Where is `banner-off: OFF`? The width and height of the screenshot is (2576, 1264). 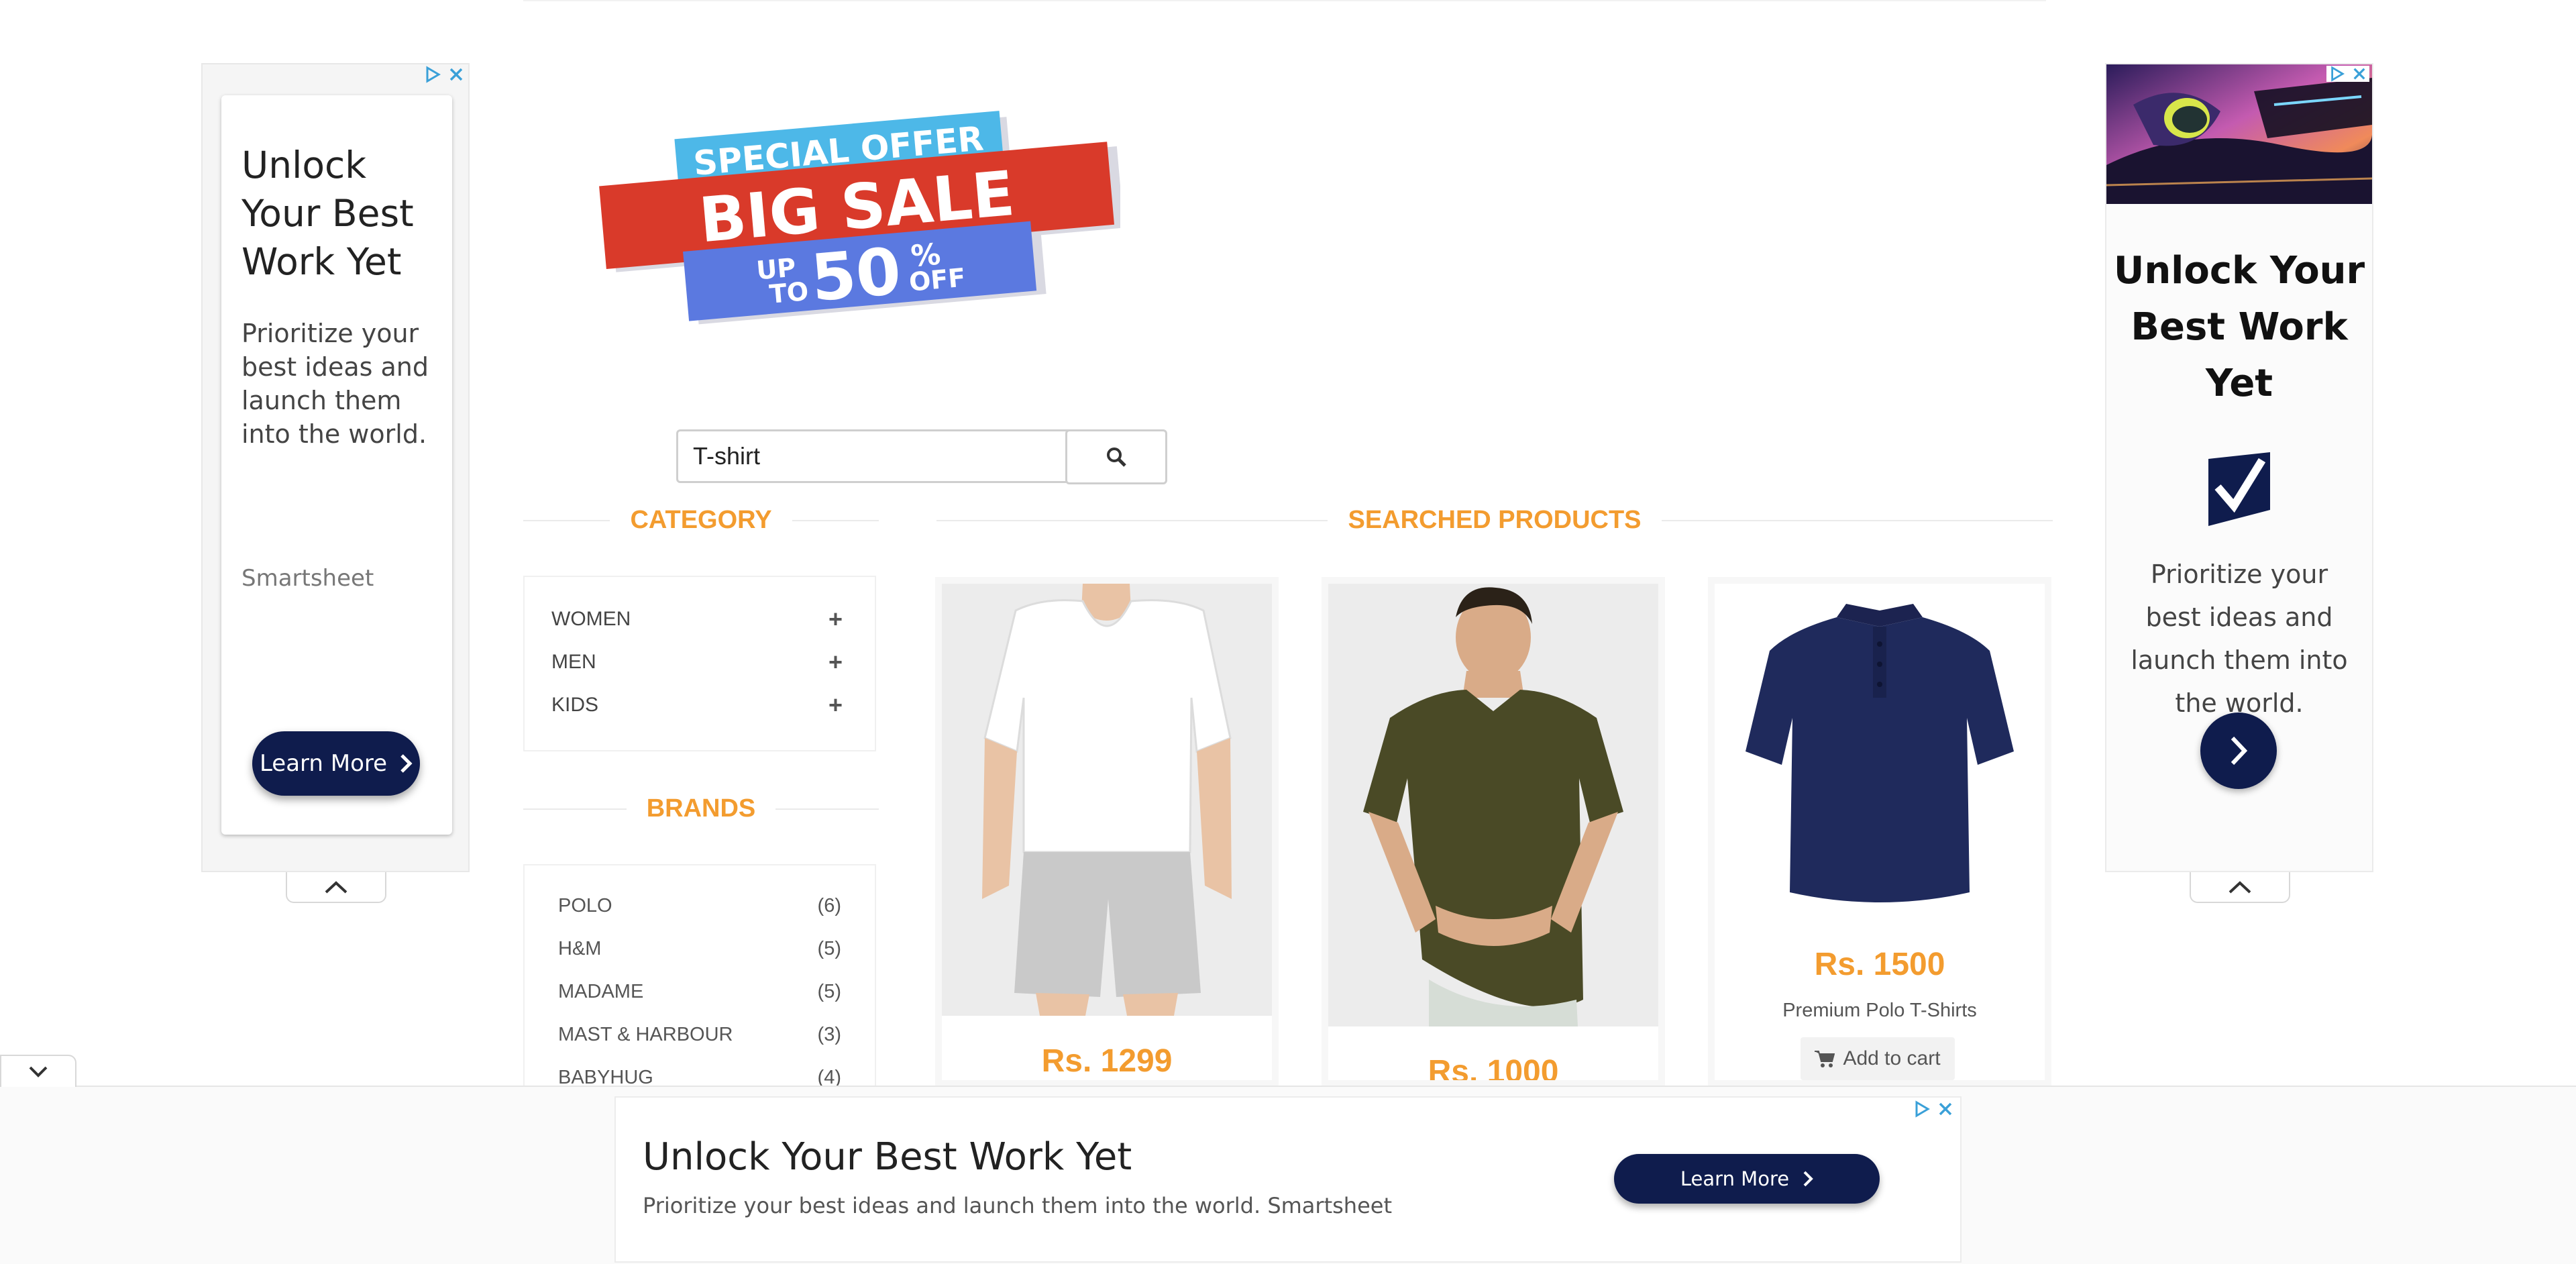 banner-off: OFF is located at coordinates (937, 279).